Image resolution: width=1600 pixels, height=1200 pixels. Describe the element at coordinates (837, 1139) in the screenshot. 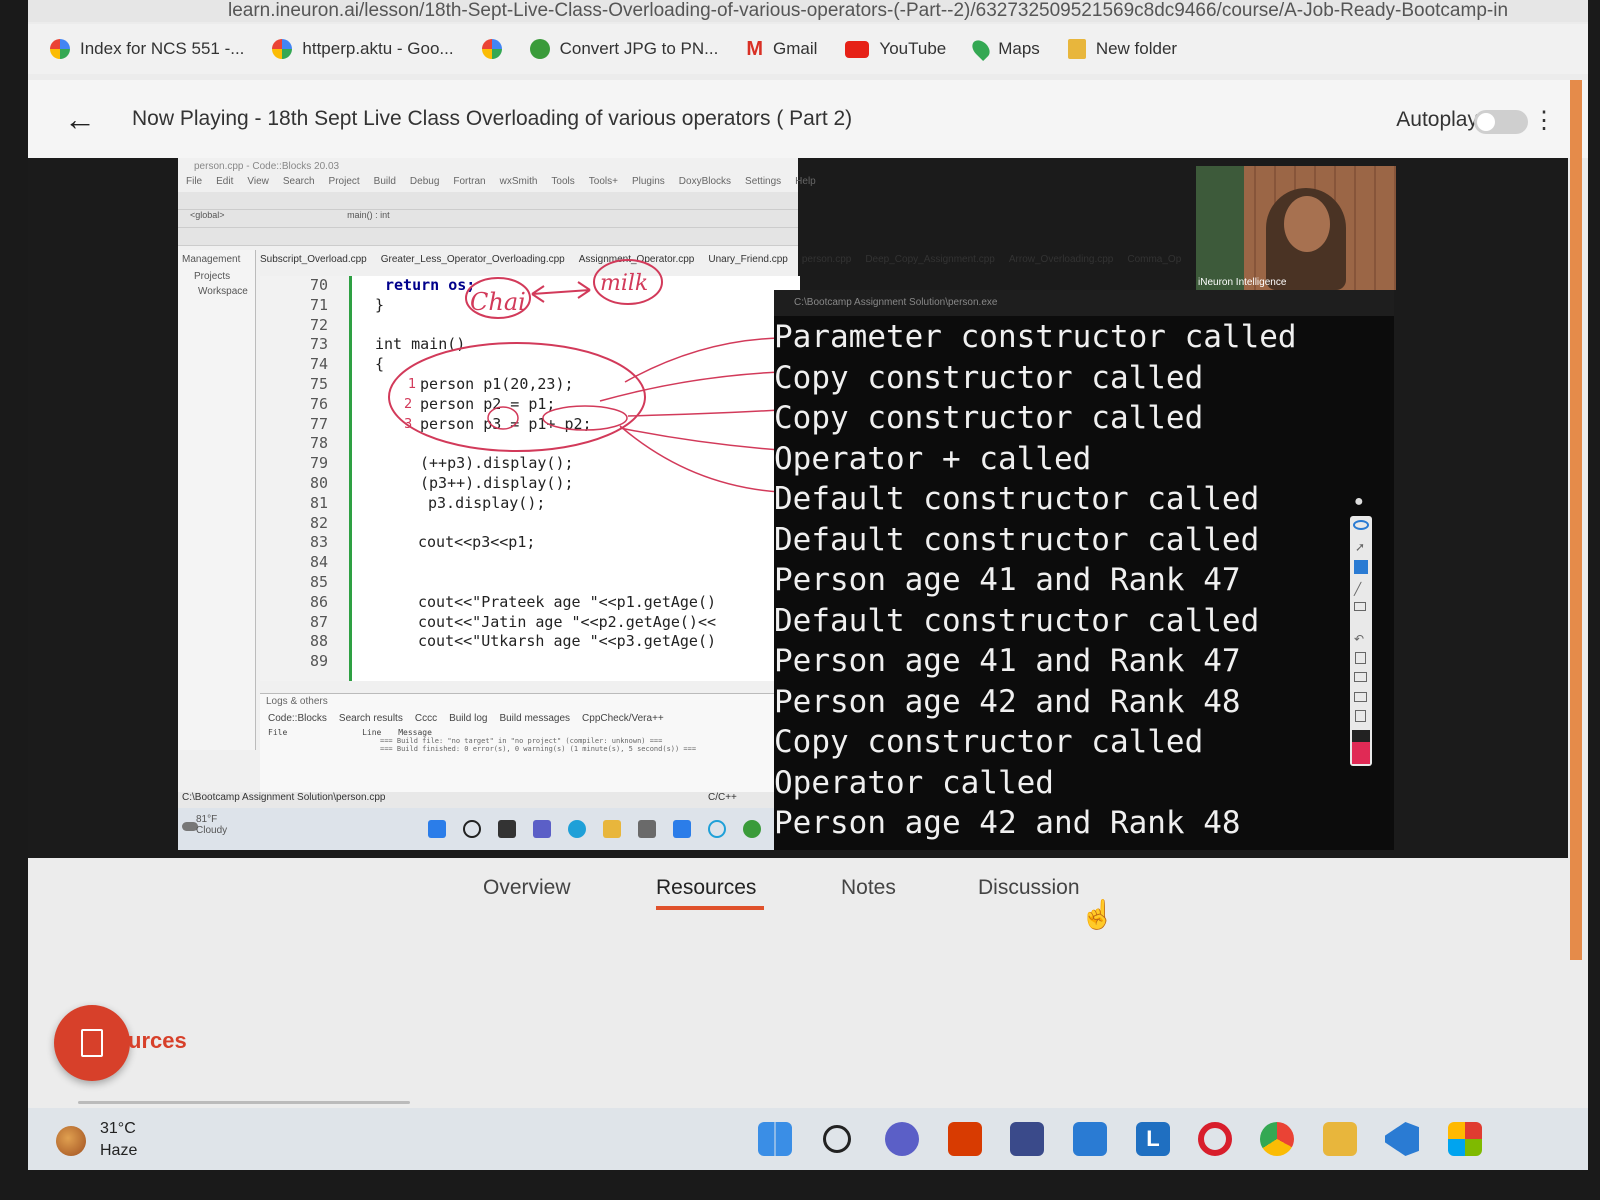

I see `search-icon` at that location.